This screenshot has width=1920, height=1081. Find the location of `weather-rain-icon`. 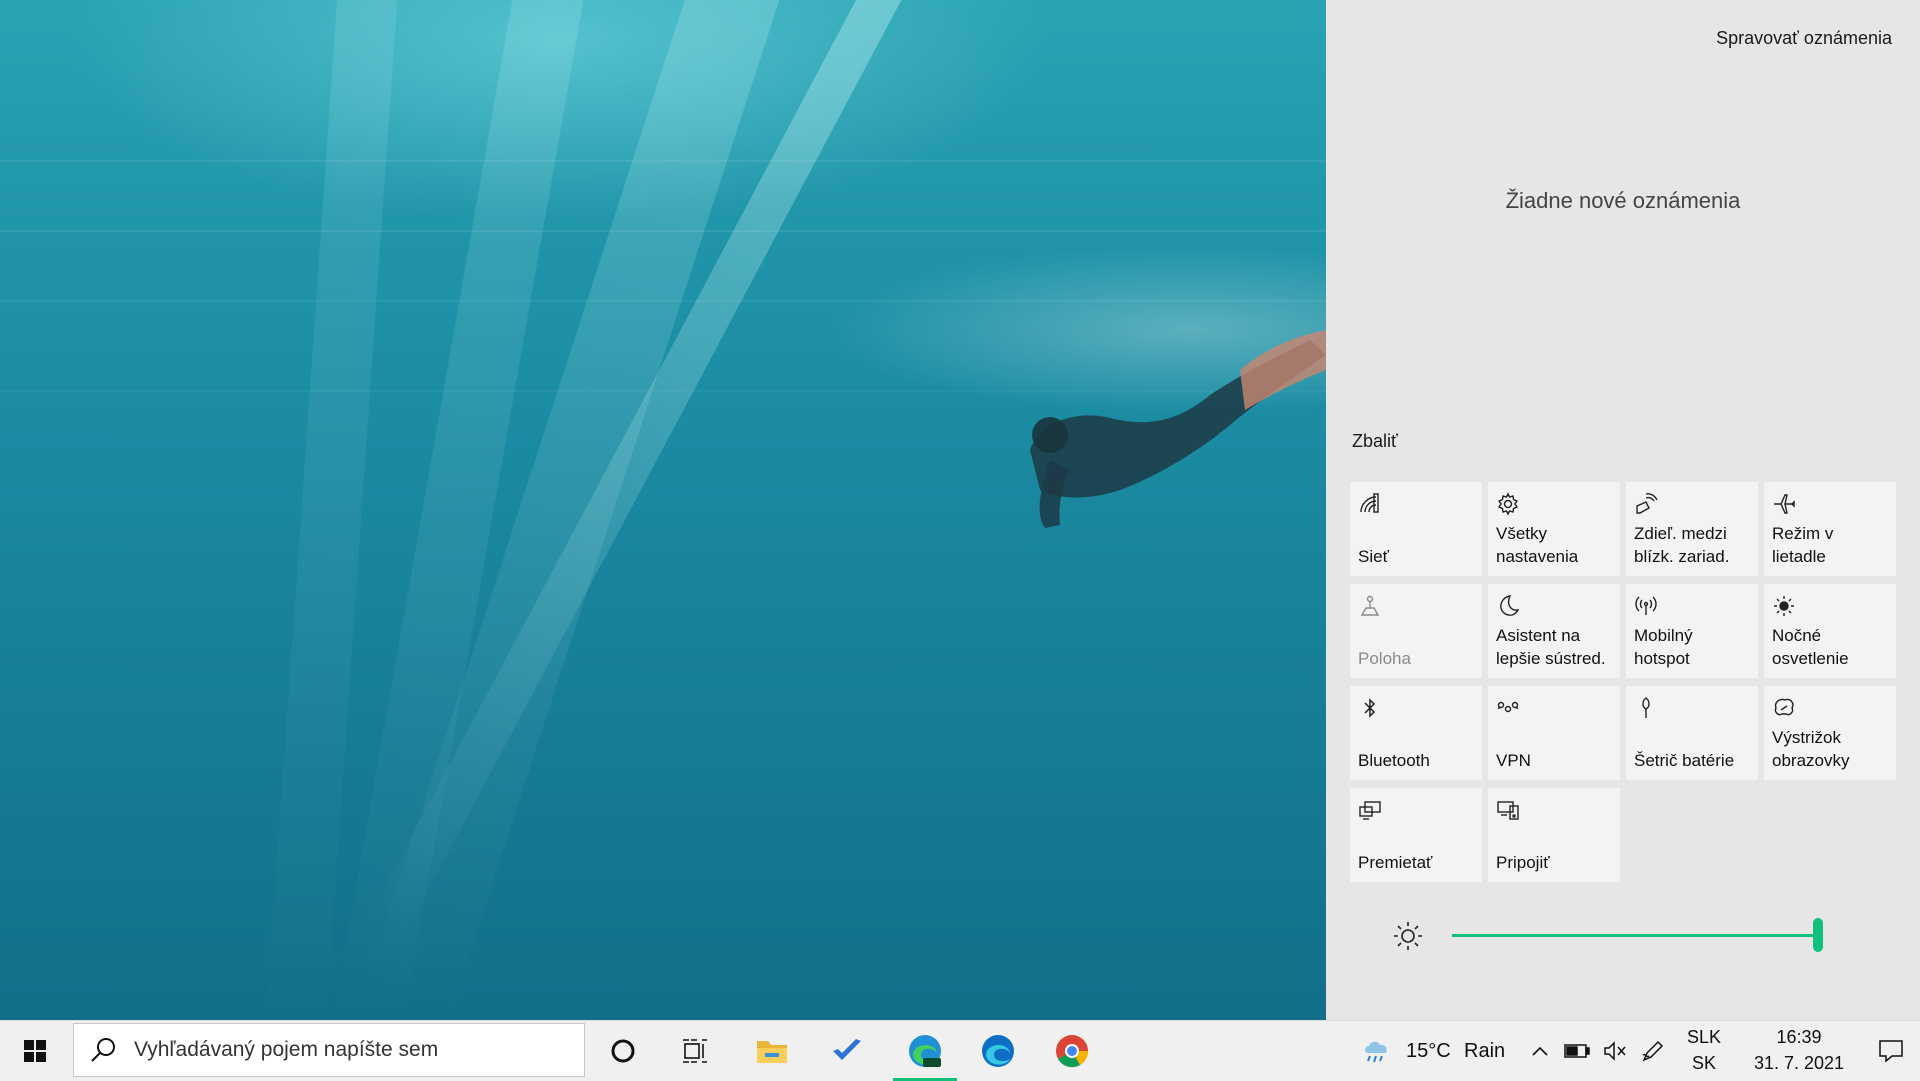

weather-rain-icon is located at coordinates (1376, 1052).